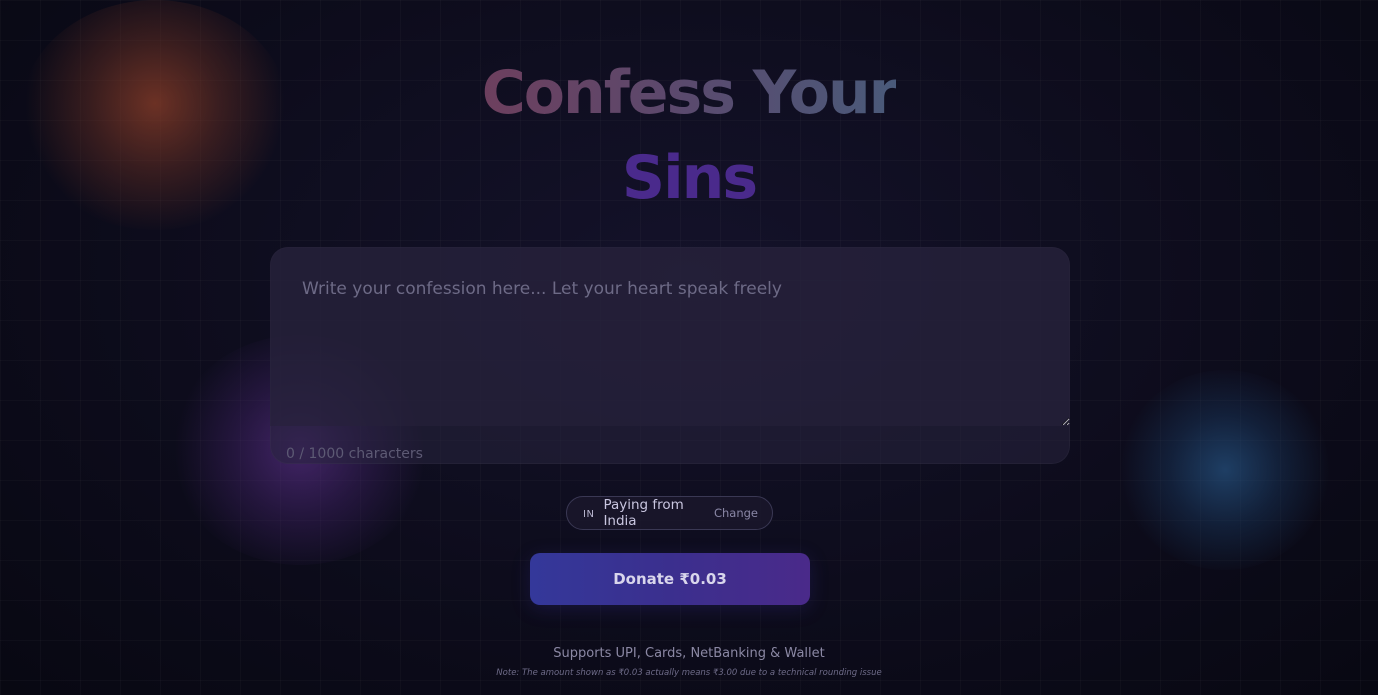  I want to click on payment-methods-text: Supports UPI, Cards, NetBanking & Wallet, so click(689, 653).